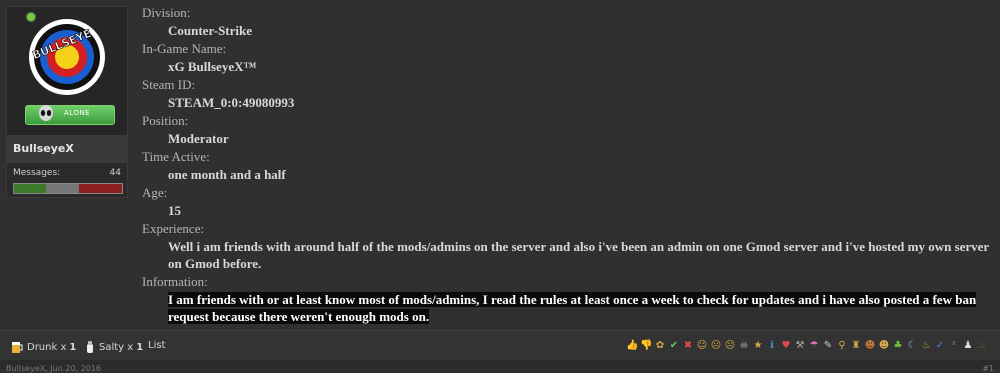 Image resolution: width=1000 pixels, height=373 pixels. What do you see at coordinates (758, 346) in the screenshot?
I see `star-icon: ★` at bounding box center [758, 346].